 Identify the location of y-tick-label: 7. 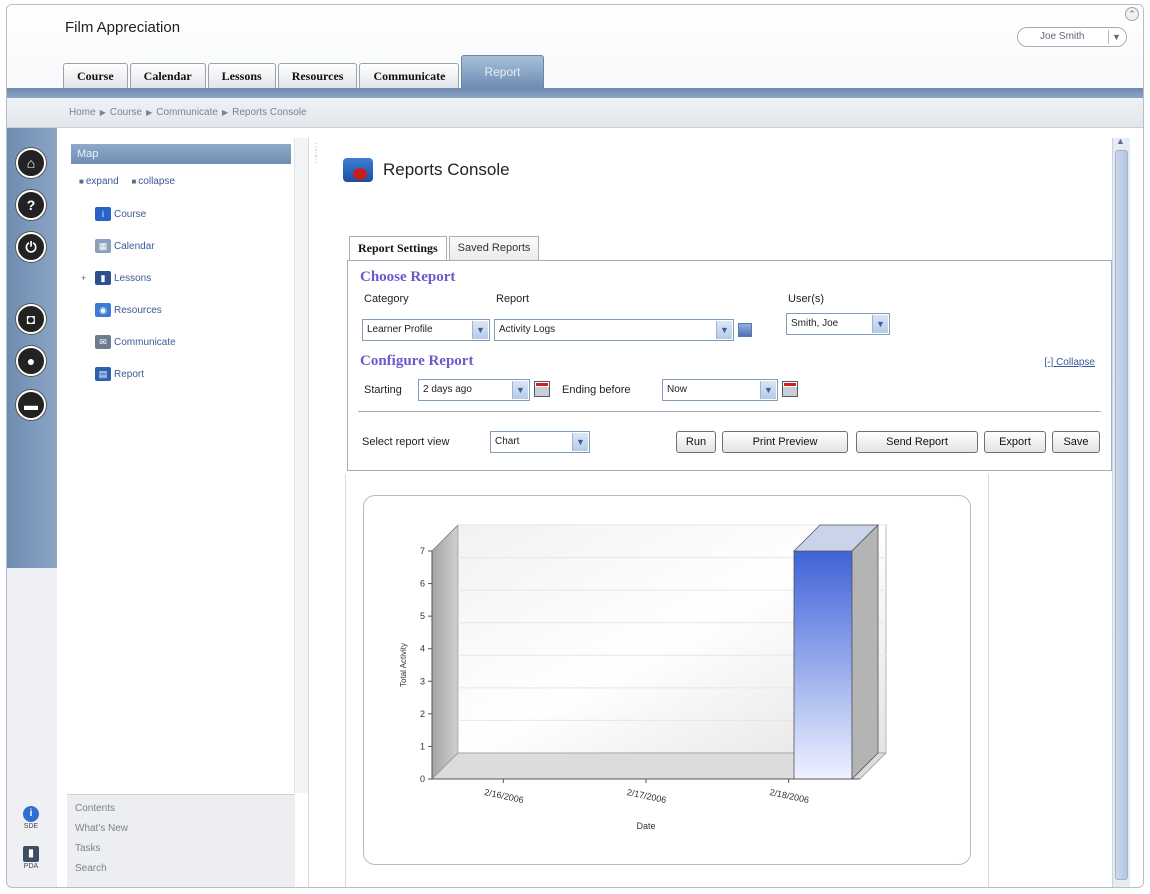
(422, 551).